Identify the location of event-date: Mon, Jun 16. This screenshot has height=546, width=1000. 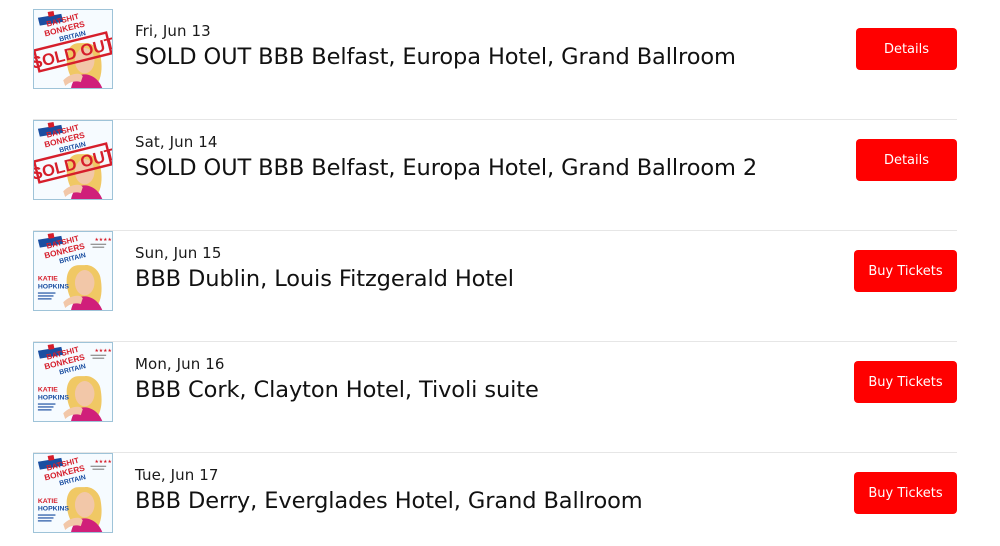
(180, 364).